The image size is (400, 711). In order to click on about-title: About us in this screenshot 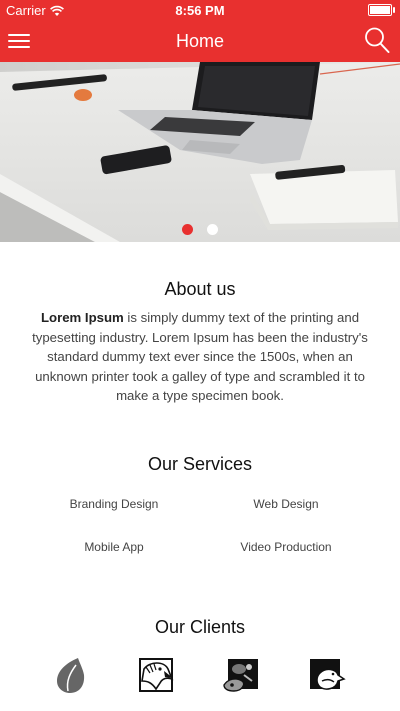, I will do `click(200, 289)`.